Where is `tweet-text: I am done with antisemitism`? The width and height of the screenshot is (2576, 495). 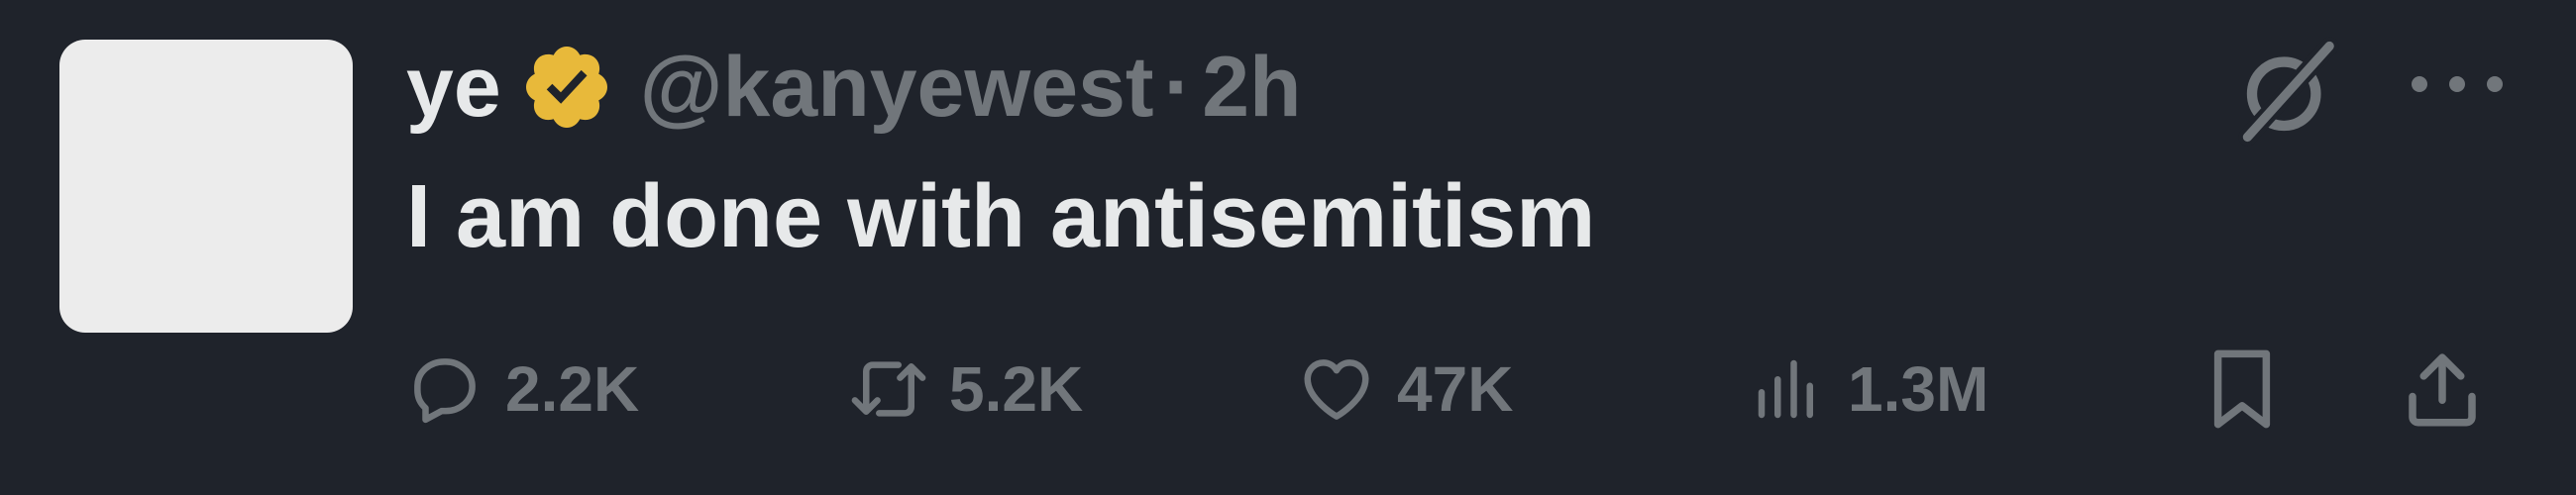 tweet-text: I am done with antisemitism is located at coordinates (1001, 217).